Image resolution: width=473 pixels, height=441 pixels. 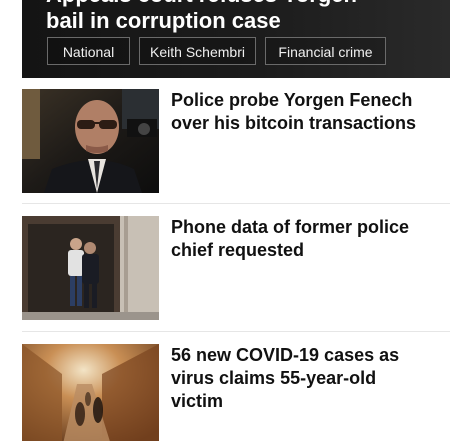 What do you see at coordinates (241, 4) in the screenshot?
I see `featured-title-line-1: Appeals court refuses Yorgen` at bounding box center [241, 4].